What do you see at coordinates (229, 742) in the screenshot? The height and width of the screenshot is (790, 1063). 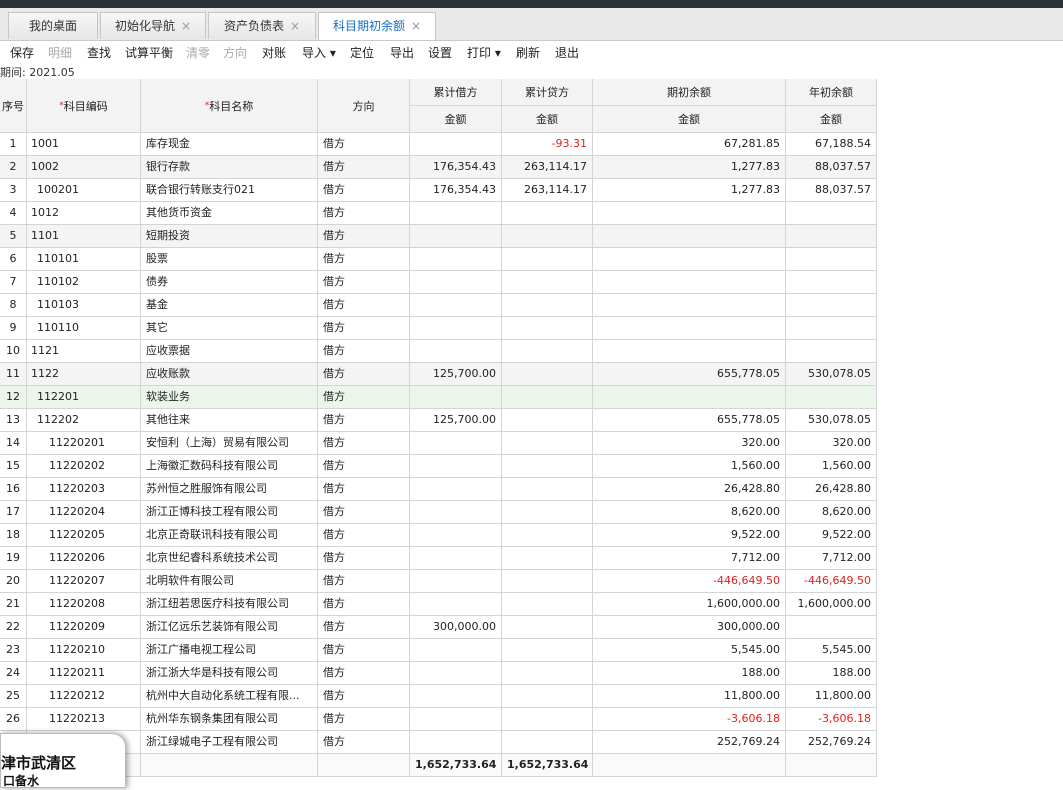 I see `cell-name: 浙江绿城电子工程有限公司` at bounding box center [229, 742].